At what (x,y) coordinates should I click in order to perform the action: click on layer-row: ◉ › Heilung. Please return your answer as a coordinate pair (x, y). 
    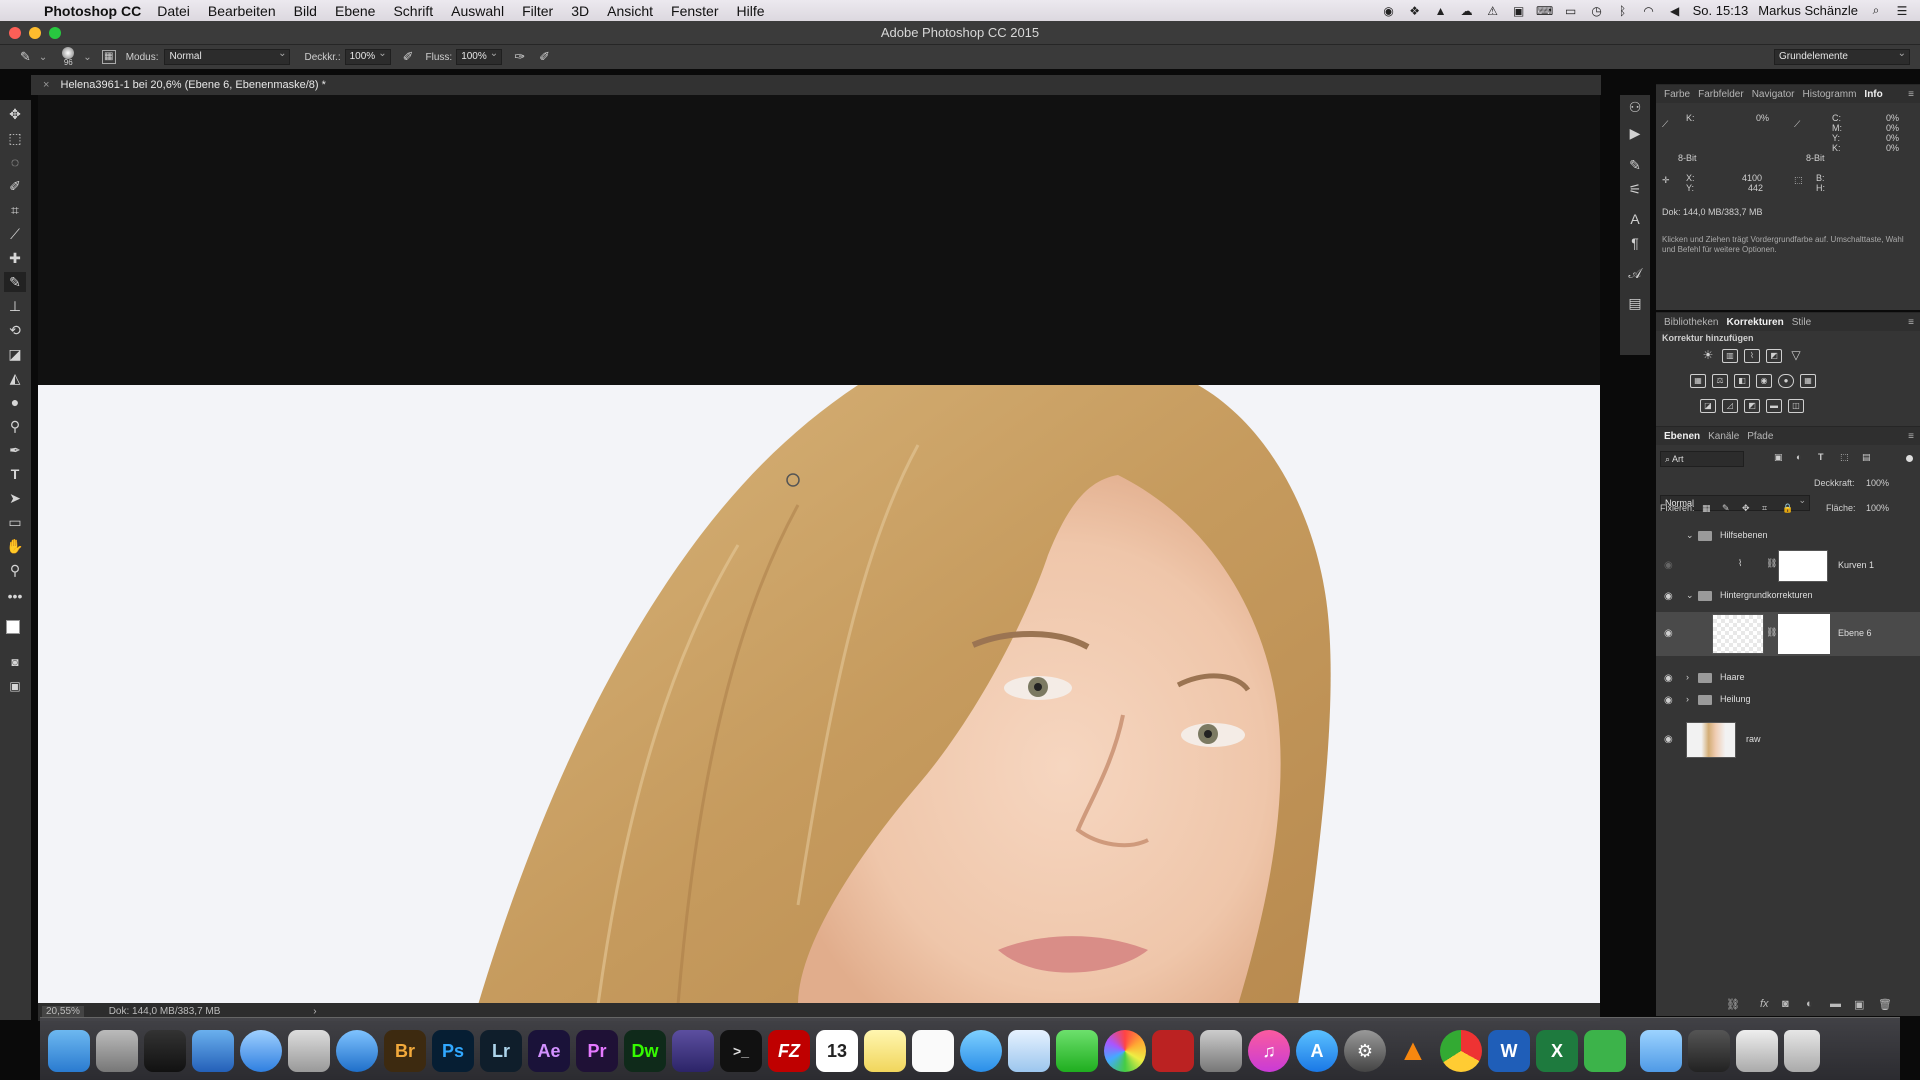
    Looking at the image, I should click on (1788, 701).